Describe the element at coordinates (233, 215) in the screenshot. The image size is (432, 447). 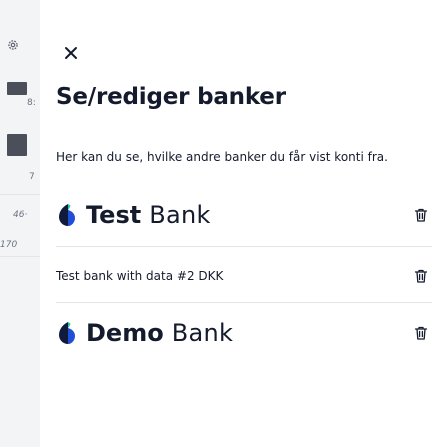
I see `test-bank-logo: Test Bank` at that location.